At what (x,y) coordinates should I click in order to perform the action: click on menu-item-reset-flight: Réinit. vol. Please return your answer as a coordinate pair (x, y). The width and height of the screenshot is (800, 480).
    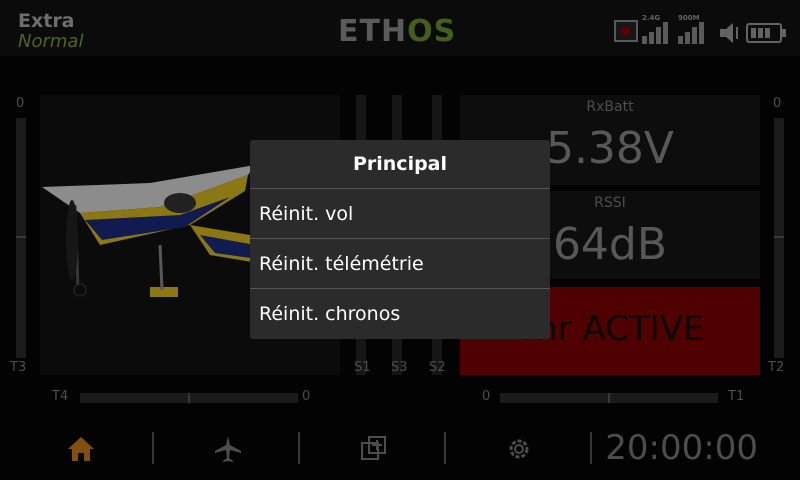
    Looking at the image, I should click on (400, 214).